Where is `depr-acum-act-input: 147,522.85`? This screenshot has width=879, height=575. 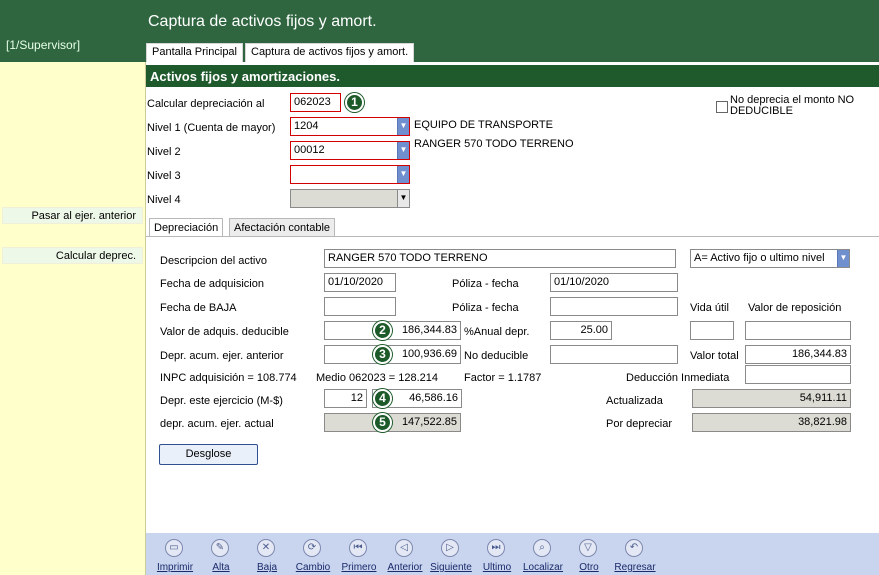 depr-acum-act-input: 147,522.85 is located at coordinates (392, 422).